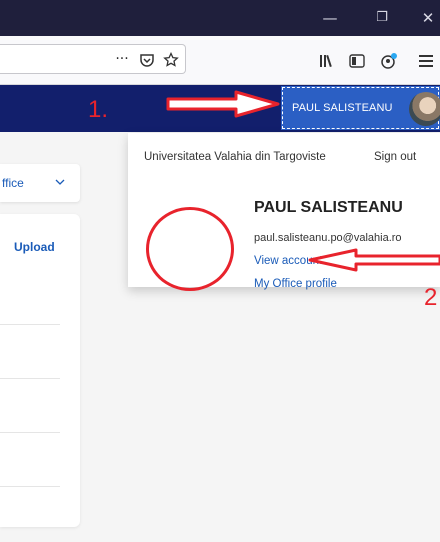  Describe the element at coordinates (190, 249) in the screenshot. I see `profile-photo-placeholder` at that location.